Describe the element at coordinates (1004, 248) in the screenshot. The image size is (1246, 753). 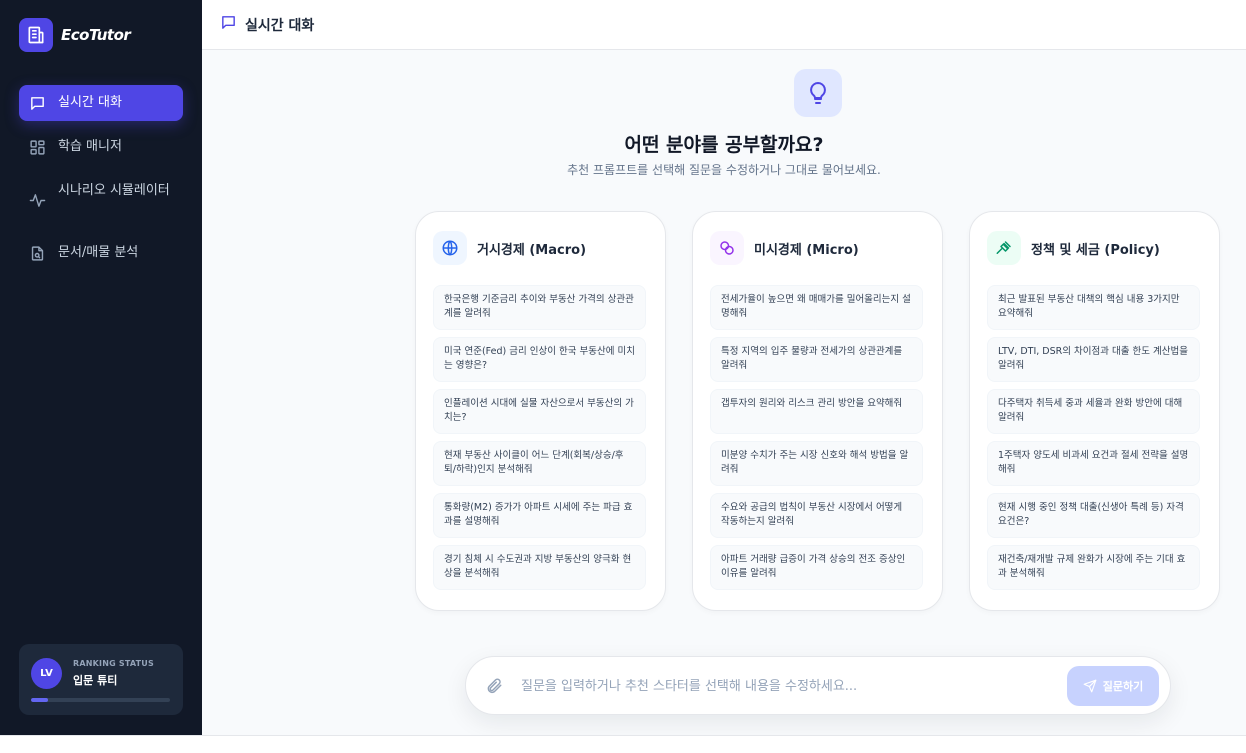
I see `gavel-icon` at that location.